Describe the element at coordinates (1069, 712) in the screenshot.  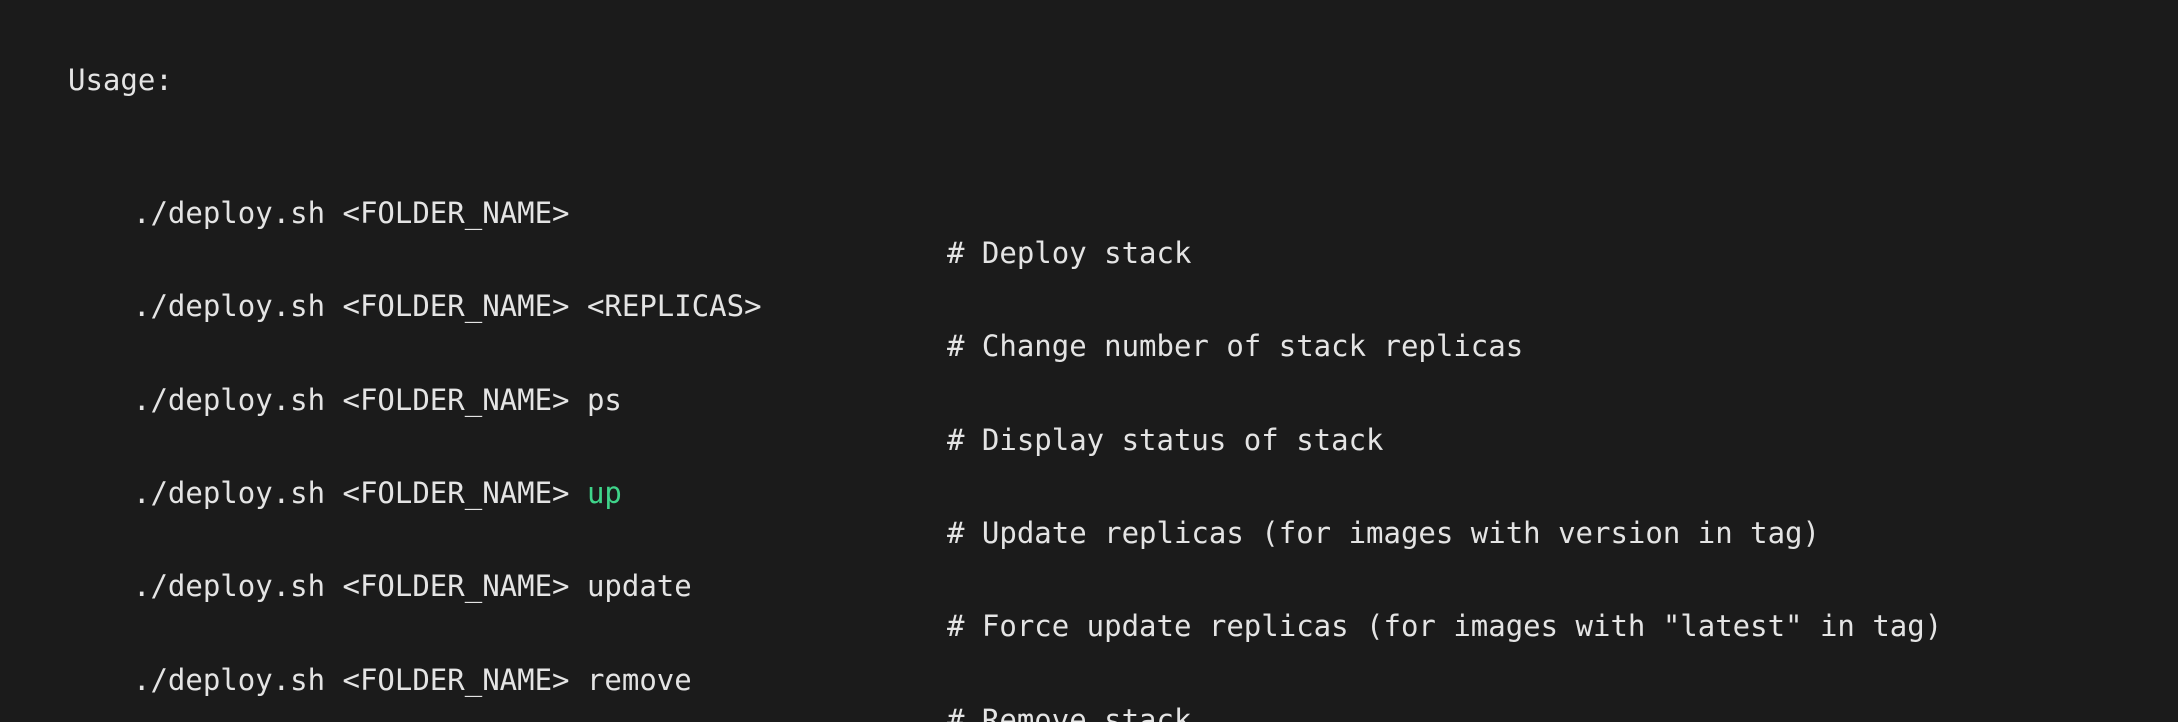
I see `usage-comment: # Remove stack` at that location.